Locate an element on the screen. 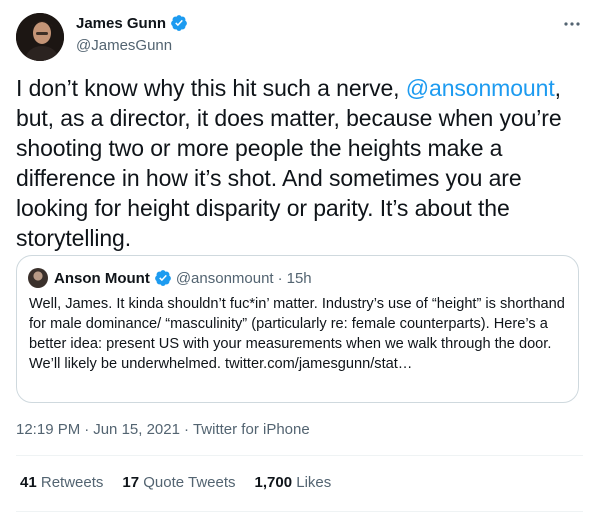 Image resolution: width=599 pixels, height=514 pixels. quoted-tweet-header: Anson Mount @ansonmount · 15h is located at coordinates (183, 278).